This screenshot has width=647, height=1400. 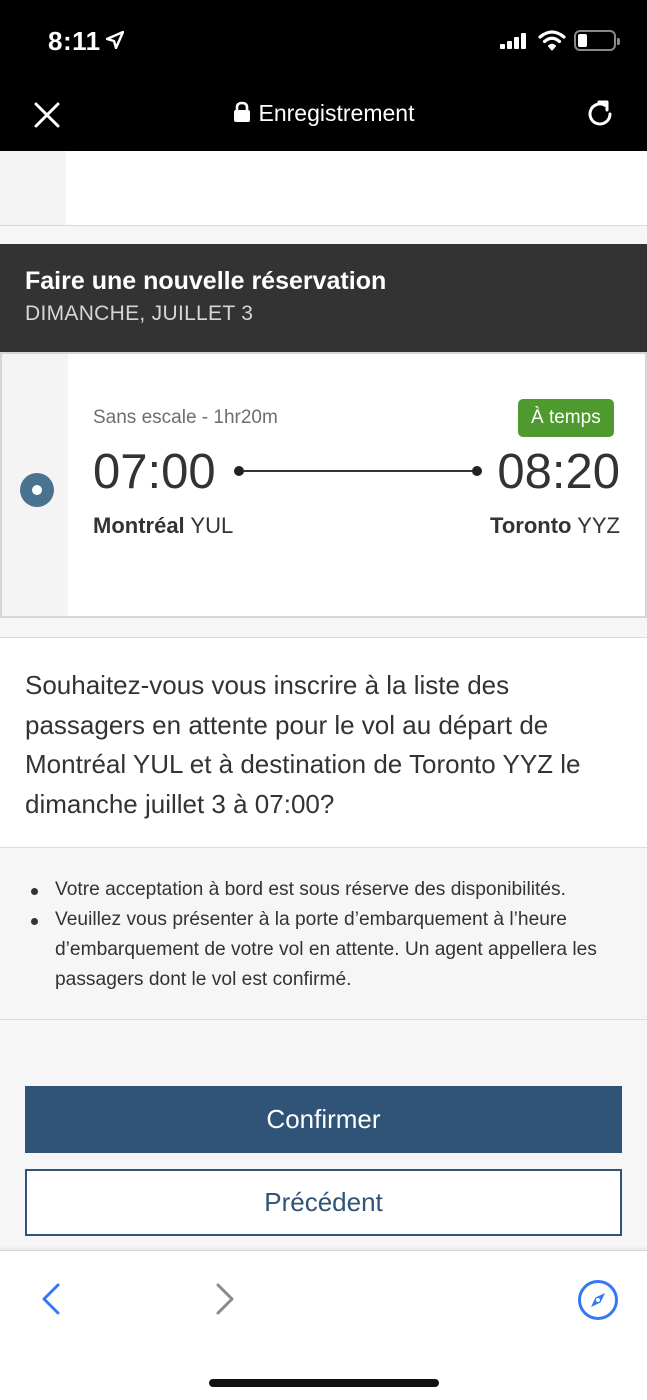 I want to click on top-bar: 8:11 Enregistrement, so click(x=323, y=75).